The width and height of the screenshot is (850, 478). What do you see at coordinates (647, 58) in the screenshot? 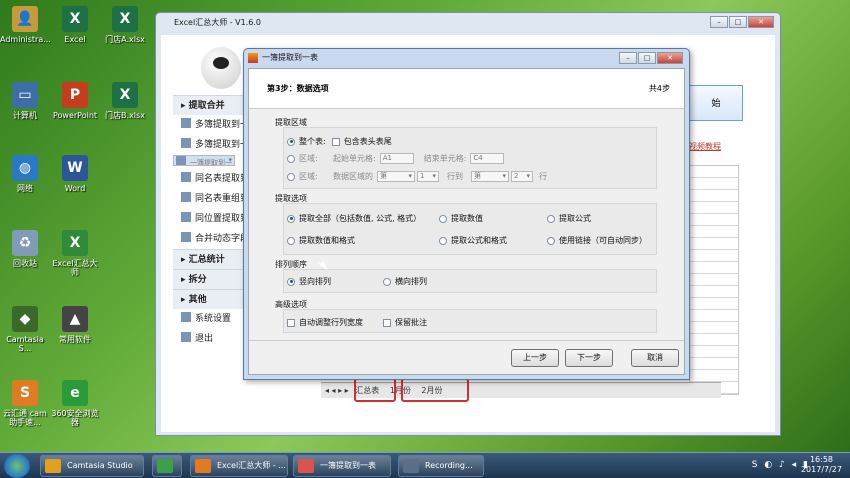
I see `dialog-maximize-button: □` at bounding box center [647, 58].